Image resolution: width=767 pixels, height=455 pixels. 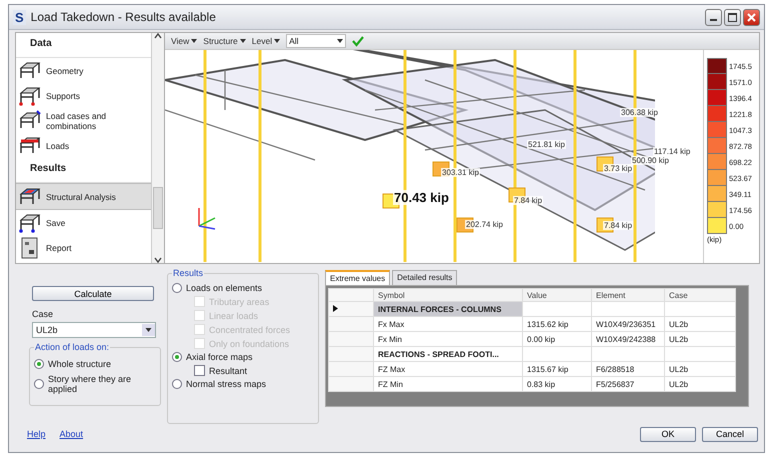 What do you see at coordinates (36, 434) in the screenshot?
I see `footer-link: Help` at bounding box center [36, 434].